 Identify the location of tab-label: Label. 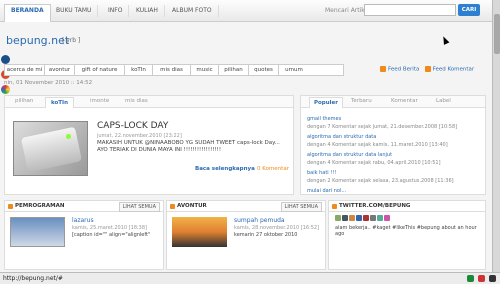
(443, 101).